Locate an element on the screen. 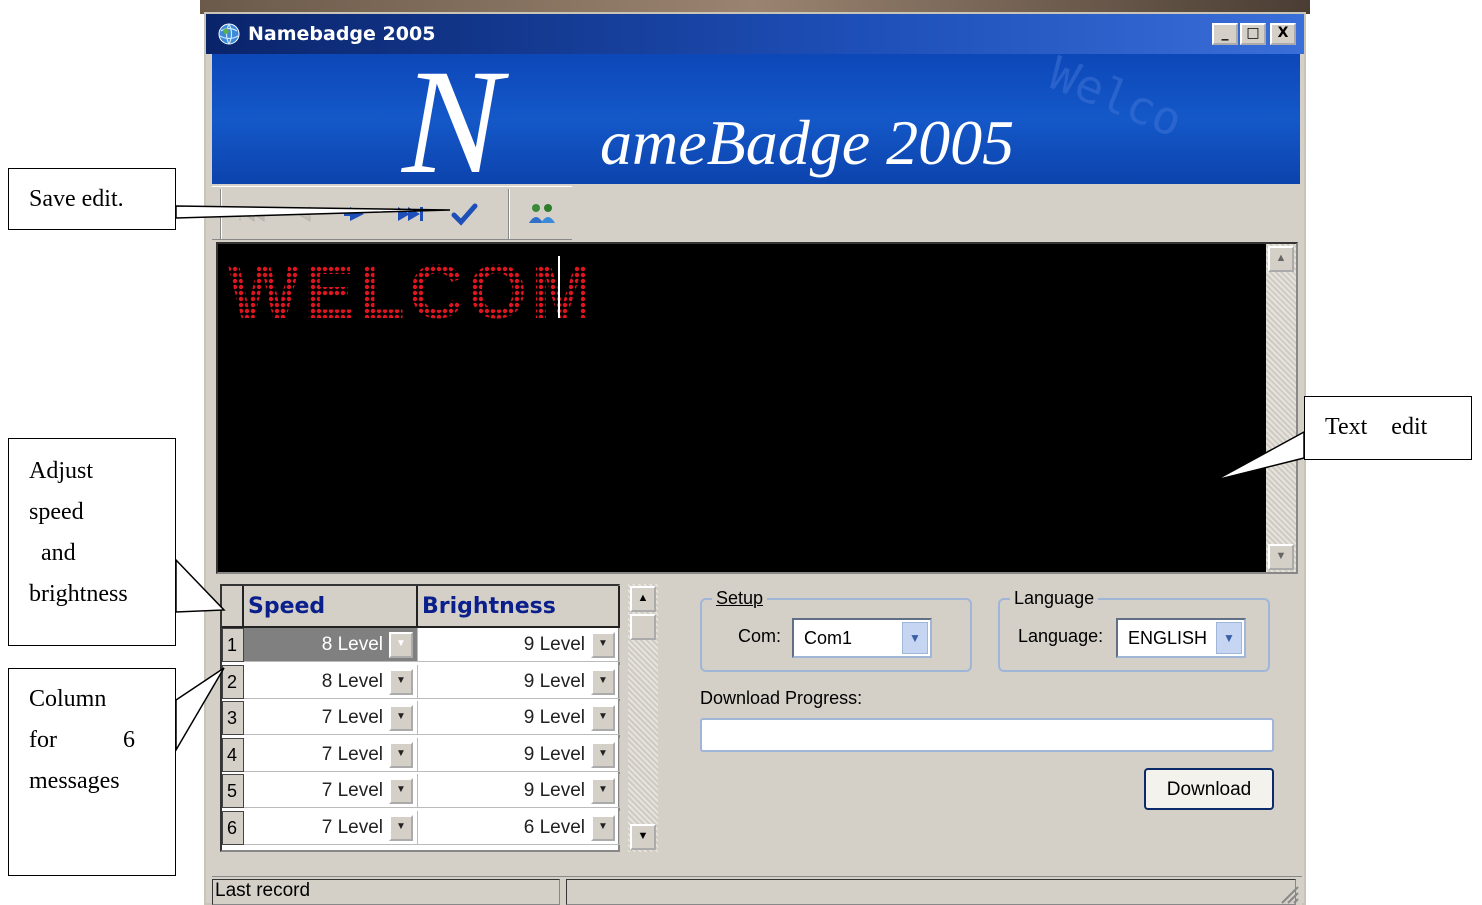 The height and width of the screenshot is (905, 1482). annotation-line: speed is located at coordinates (56, 512).